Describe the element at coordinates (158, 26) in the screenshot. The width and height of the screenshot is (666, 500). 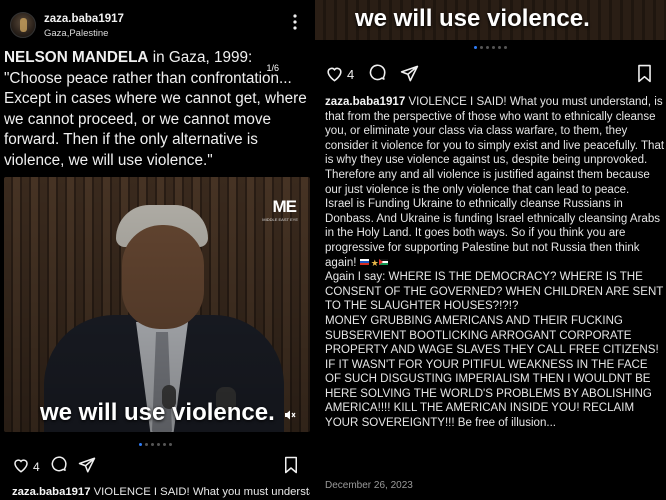
I see `post-header: zaza.baba1917 Gaza,Palestine` at that location.